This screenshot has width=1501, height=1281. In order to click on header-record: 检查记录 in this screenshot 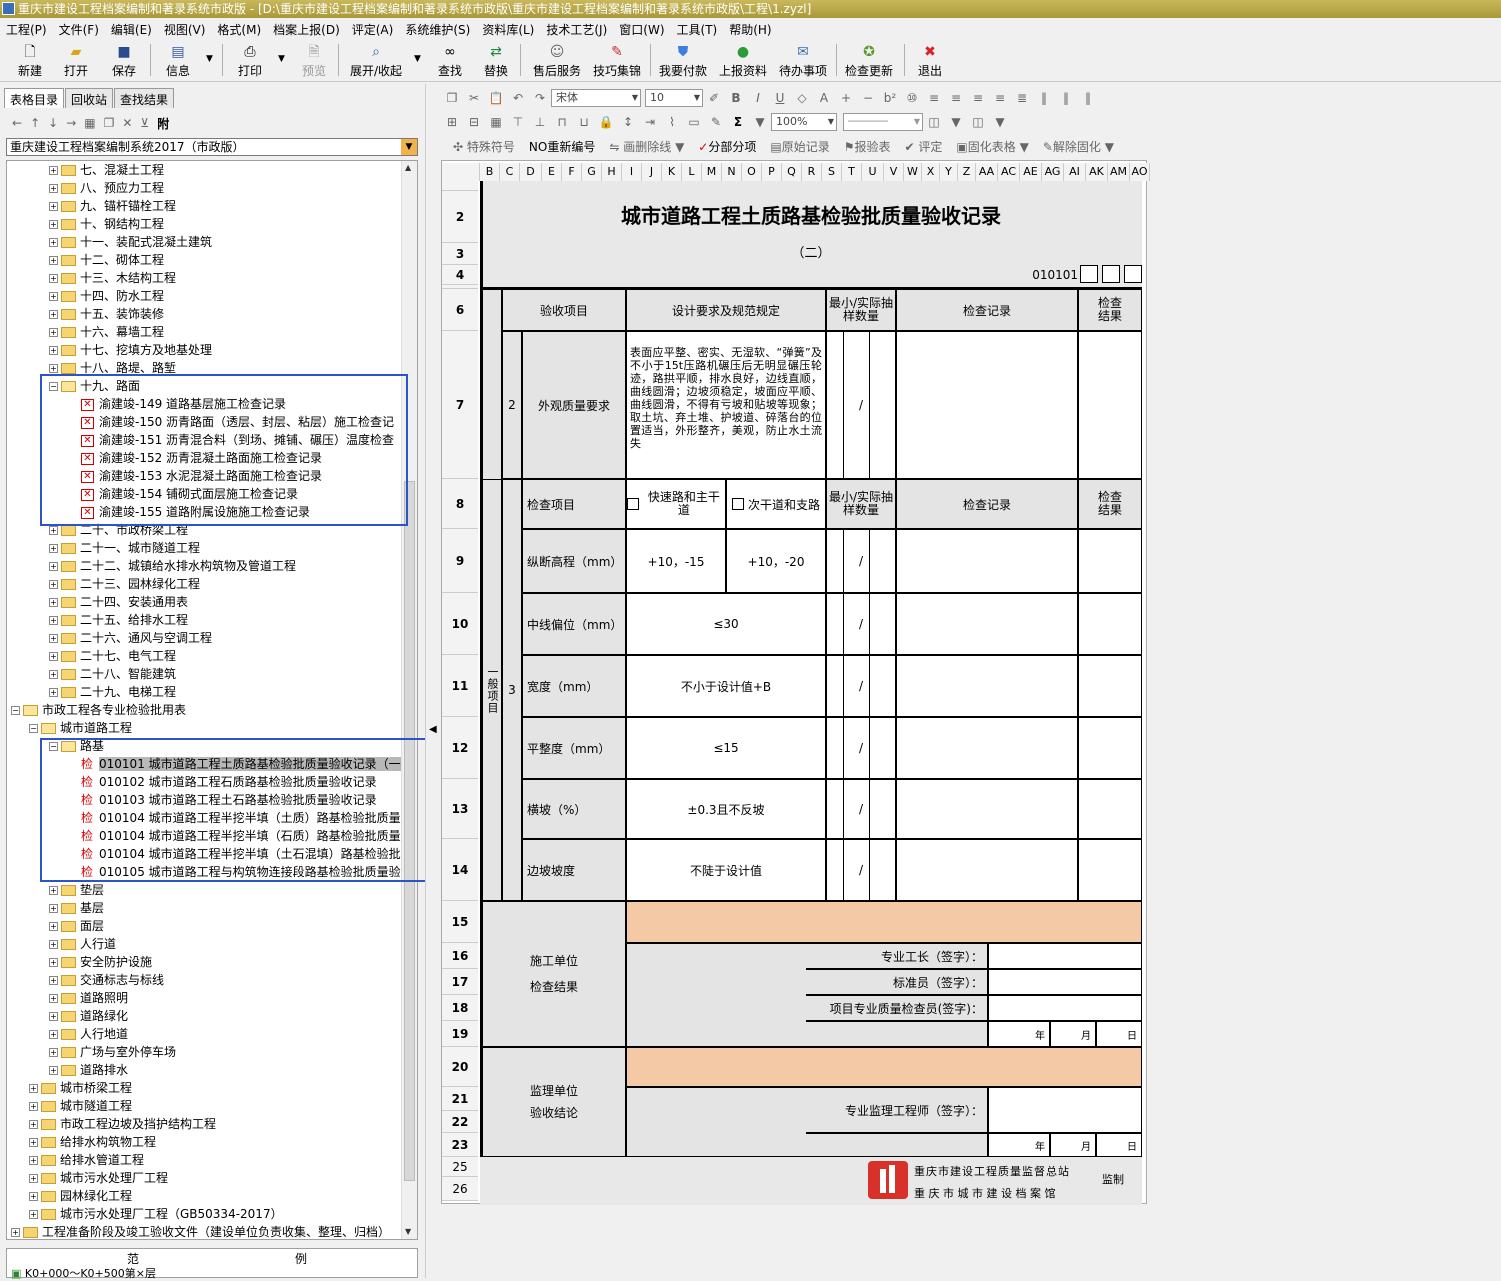, I will do `click(987, 310)`.